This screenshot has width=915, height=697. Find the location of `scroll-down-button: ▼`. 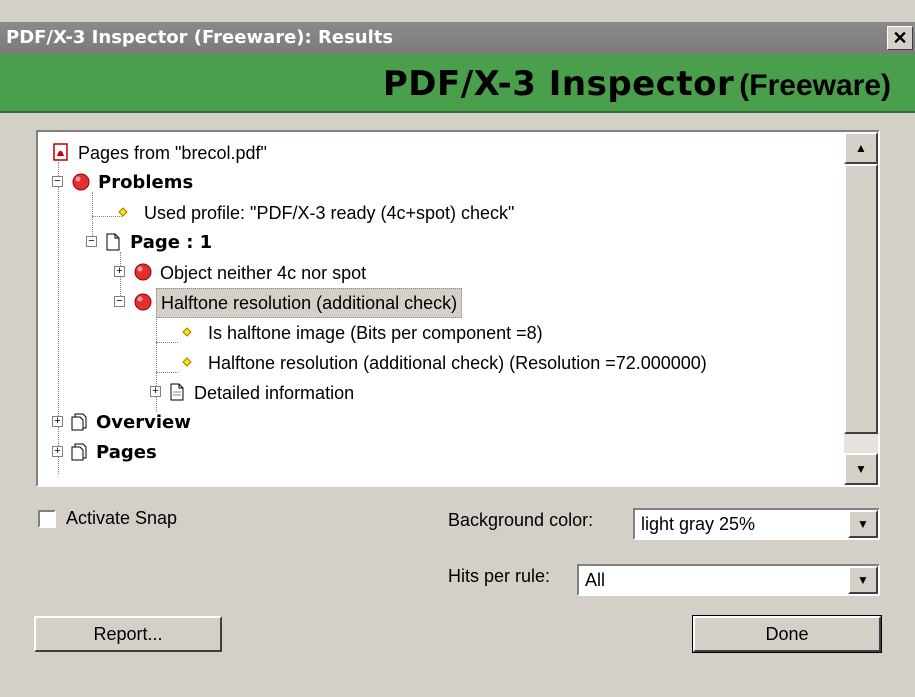

scroll-down-button: ▼ is located at coordinates (861, 469).